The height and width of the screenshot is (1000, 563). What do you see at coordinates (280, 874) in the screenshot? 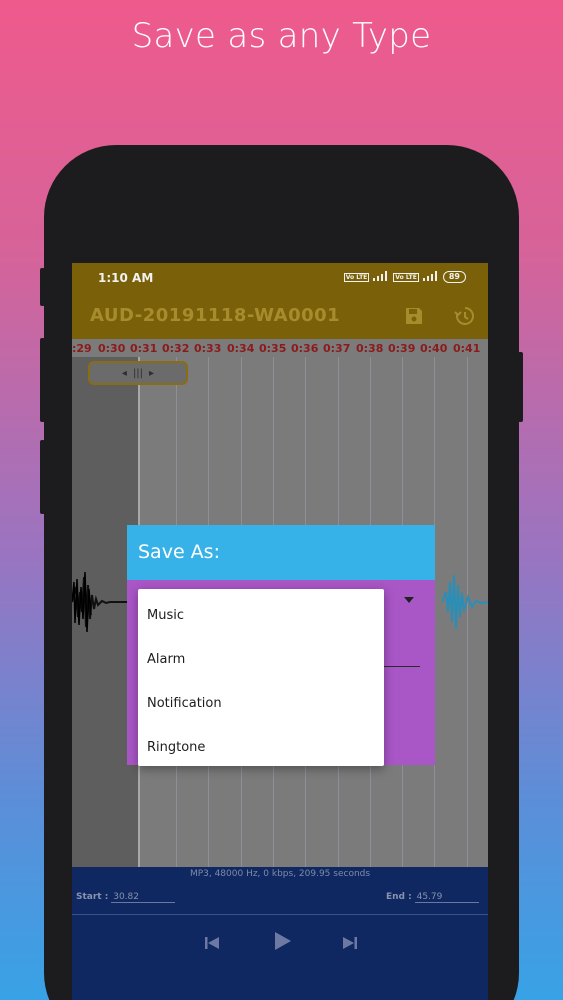
I see `audio-format-info: MP3, 48000 Hz, 0 kbps, 209.95 seconds` at bounding box center [280, 874].